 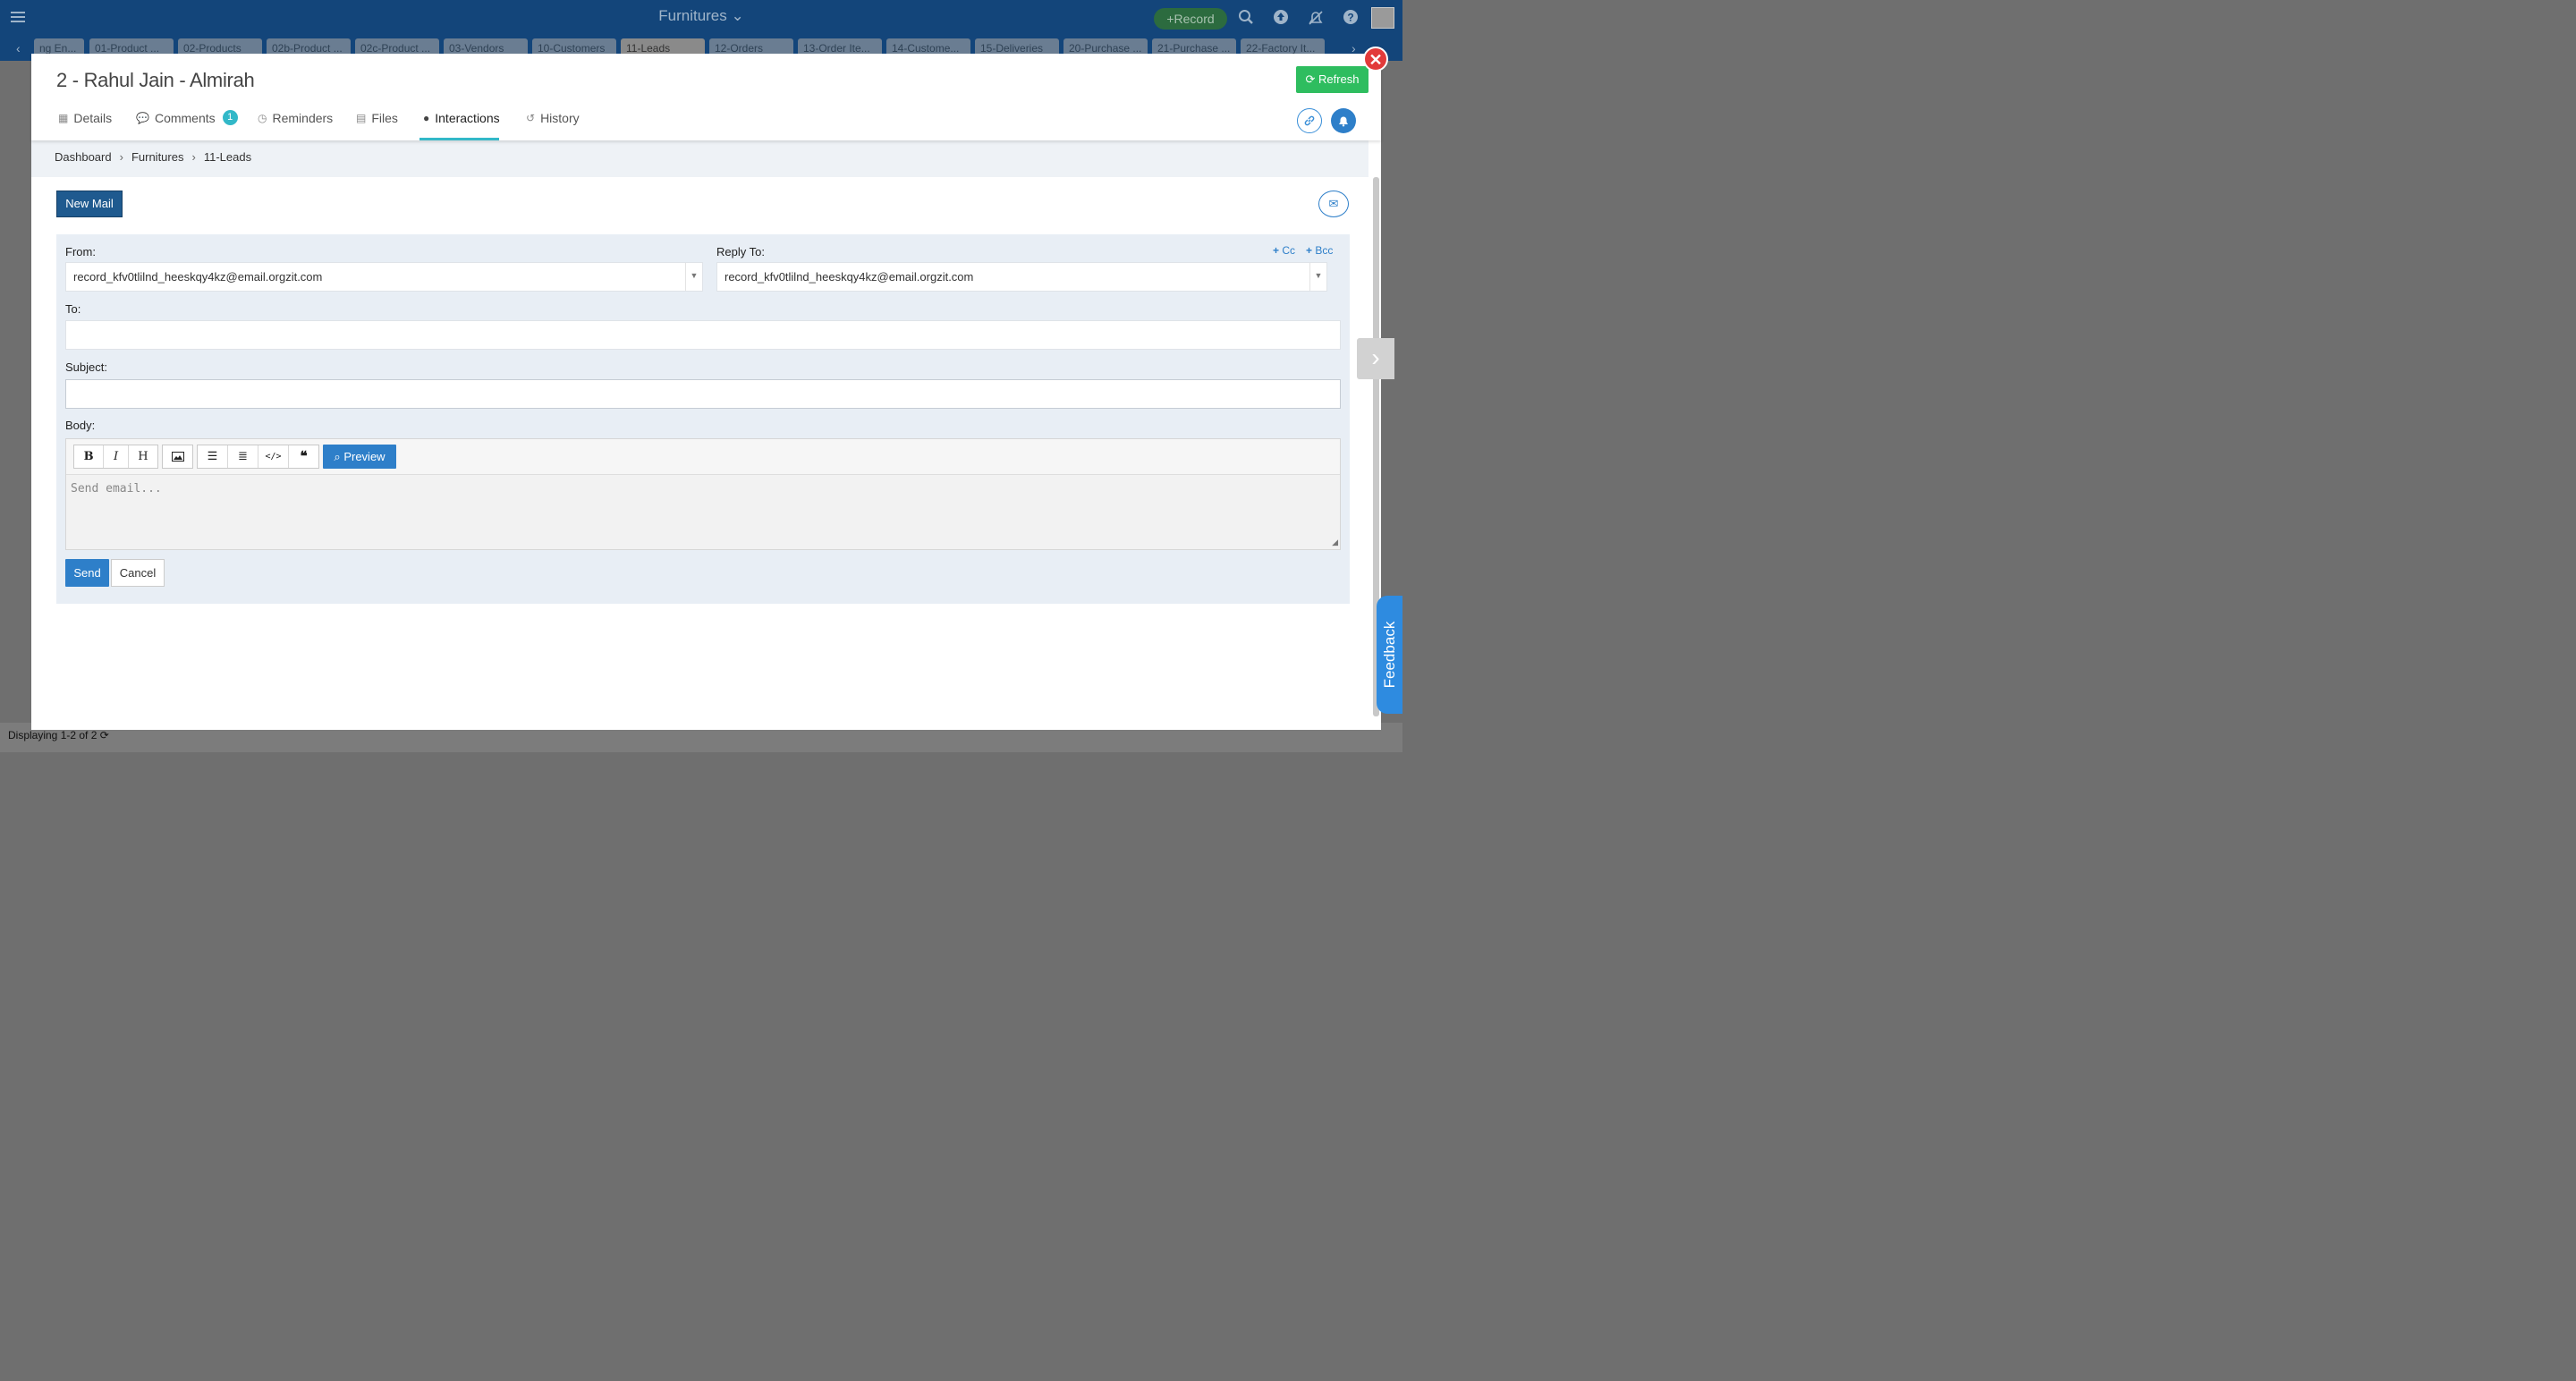 I want to click on add-cc-link: + Cc, so click(x=1284, y=250).